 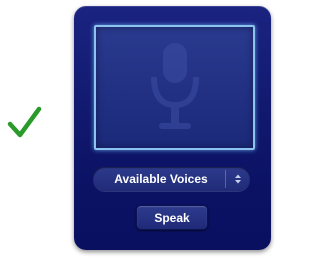 I want to click on voice-select-label: Available Voices, so click(x=161, y=179).